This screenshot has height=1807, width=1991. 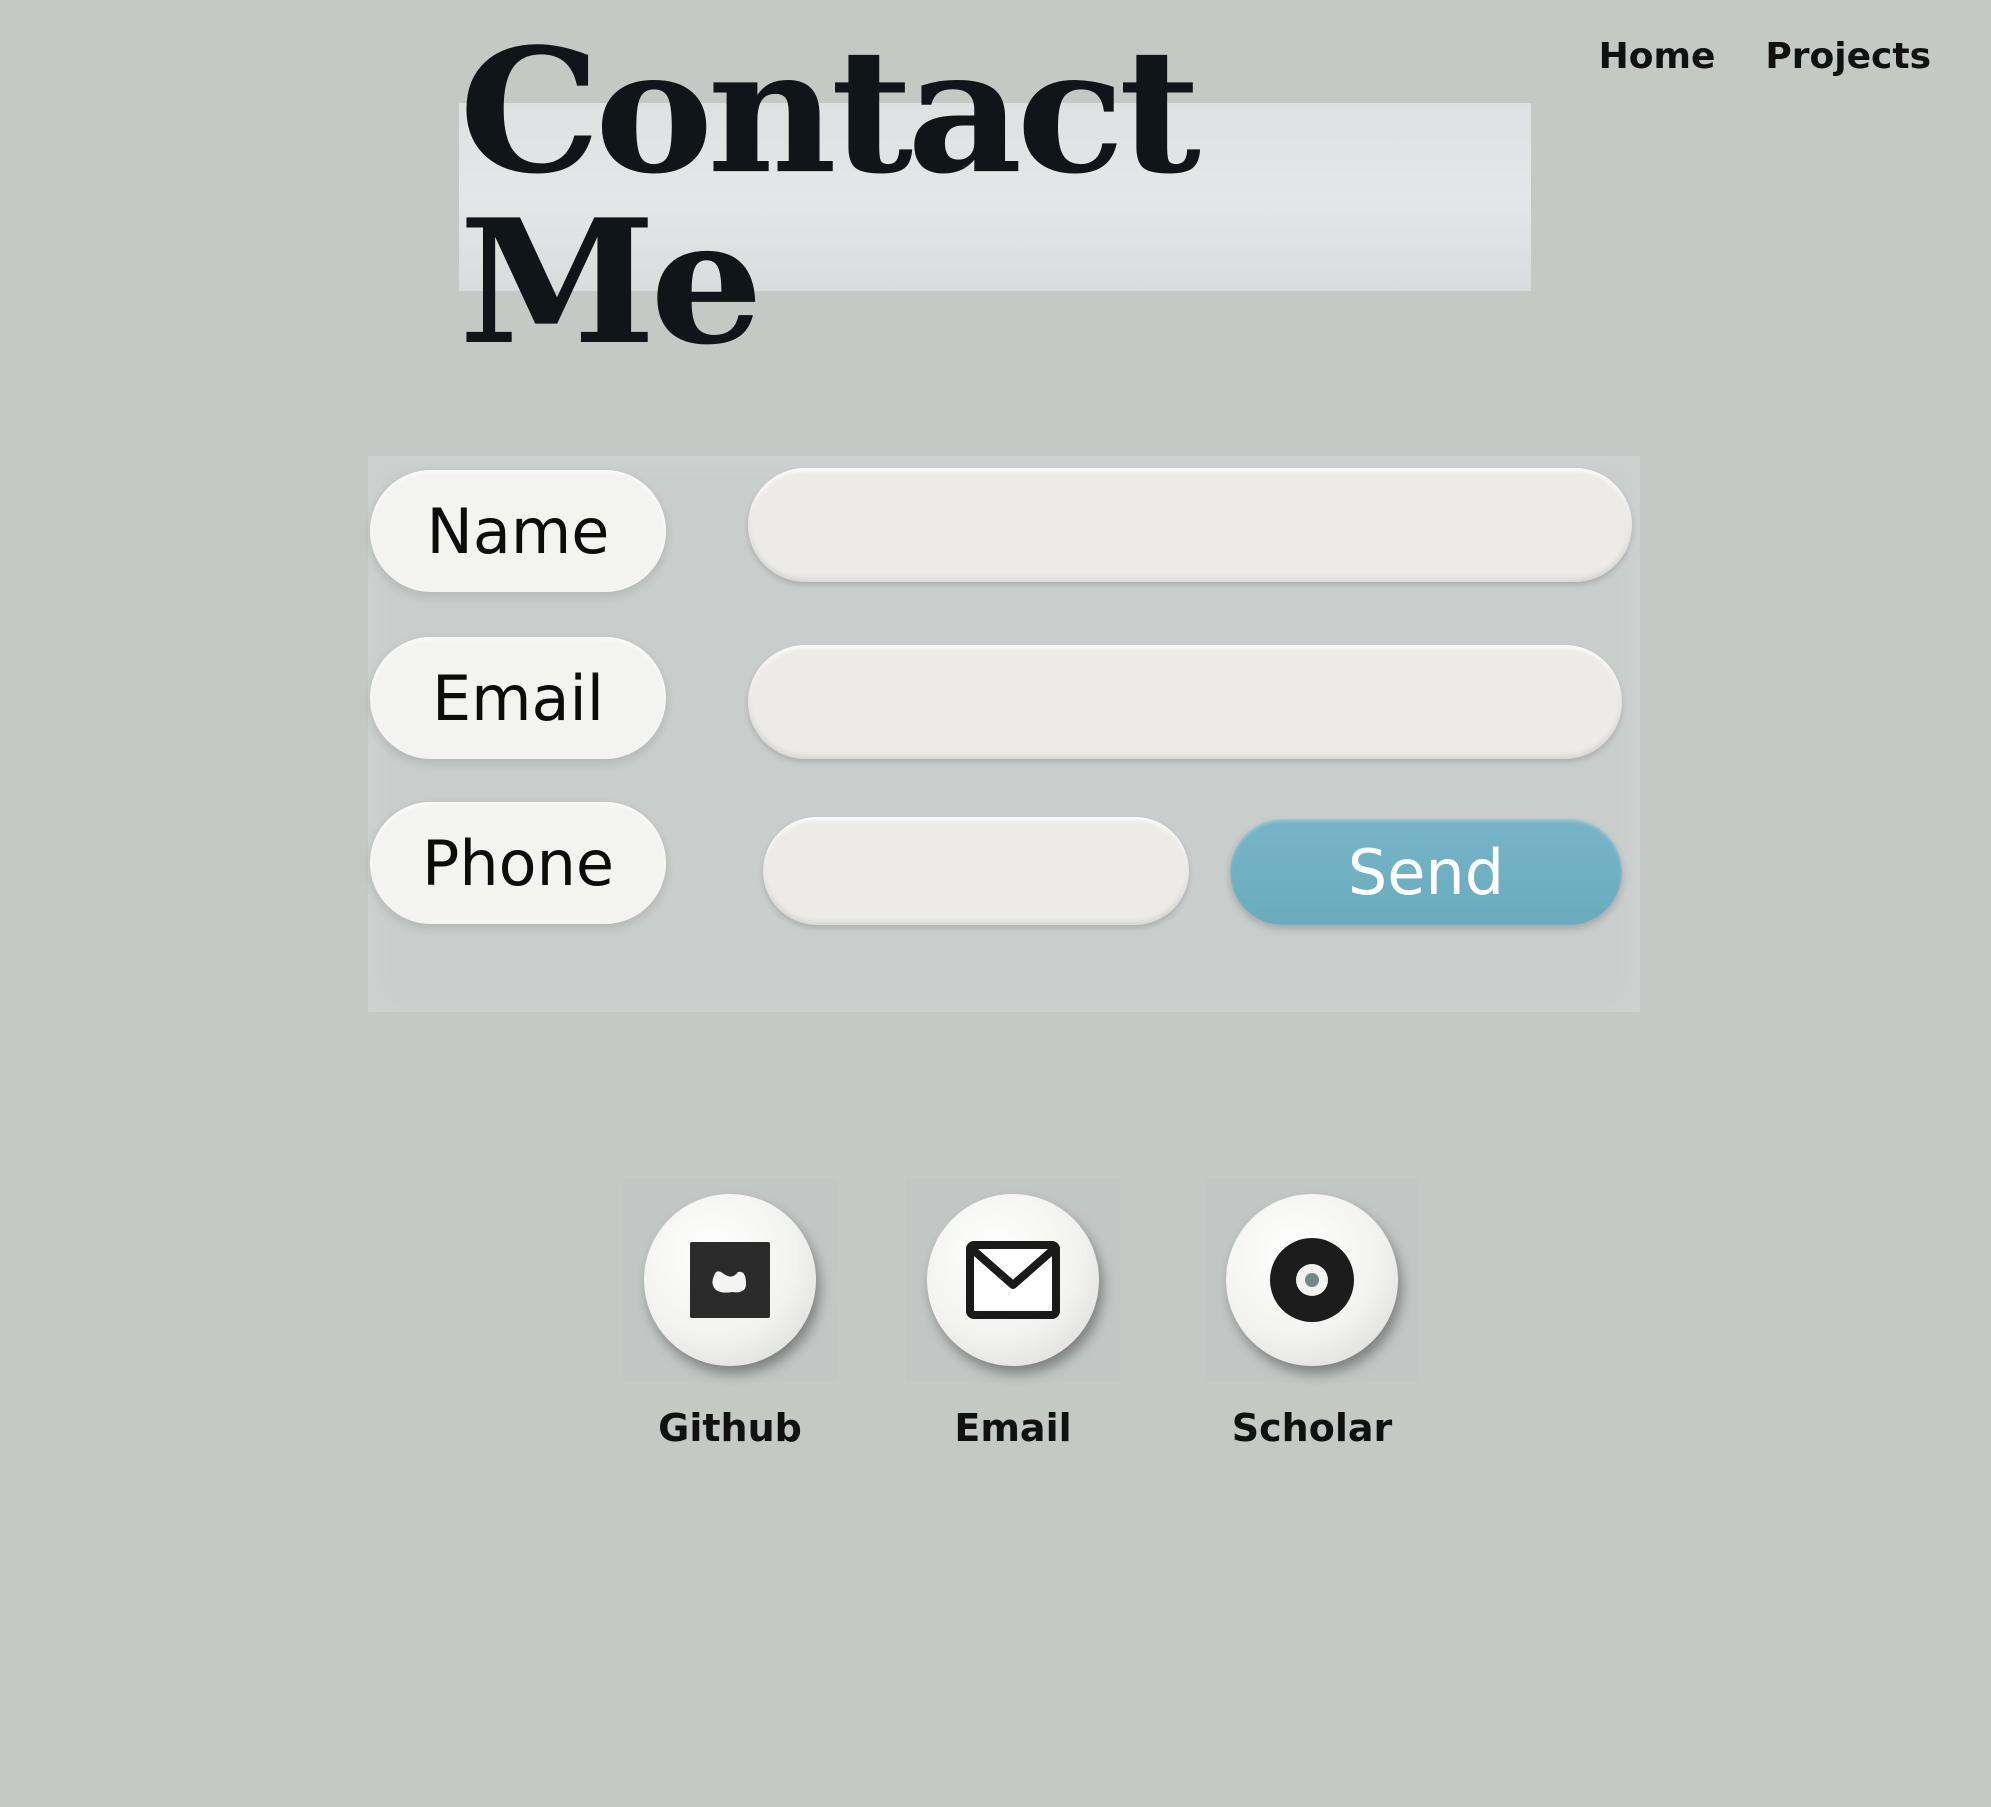 What do you see at coordinates (1185, 702) in the screenshot?
I see `email-input` at bounding box center [1185, 702].